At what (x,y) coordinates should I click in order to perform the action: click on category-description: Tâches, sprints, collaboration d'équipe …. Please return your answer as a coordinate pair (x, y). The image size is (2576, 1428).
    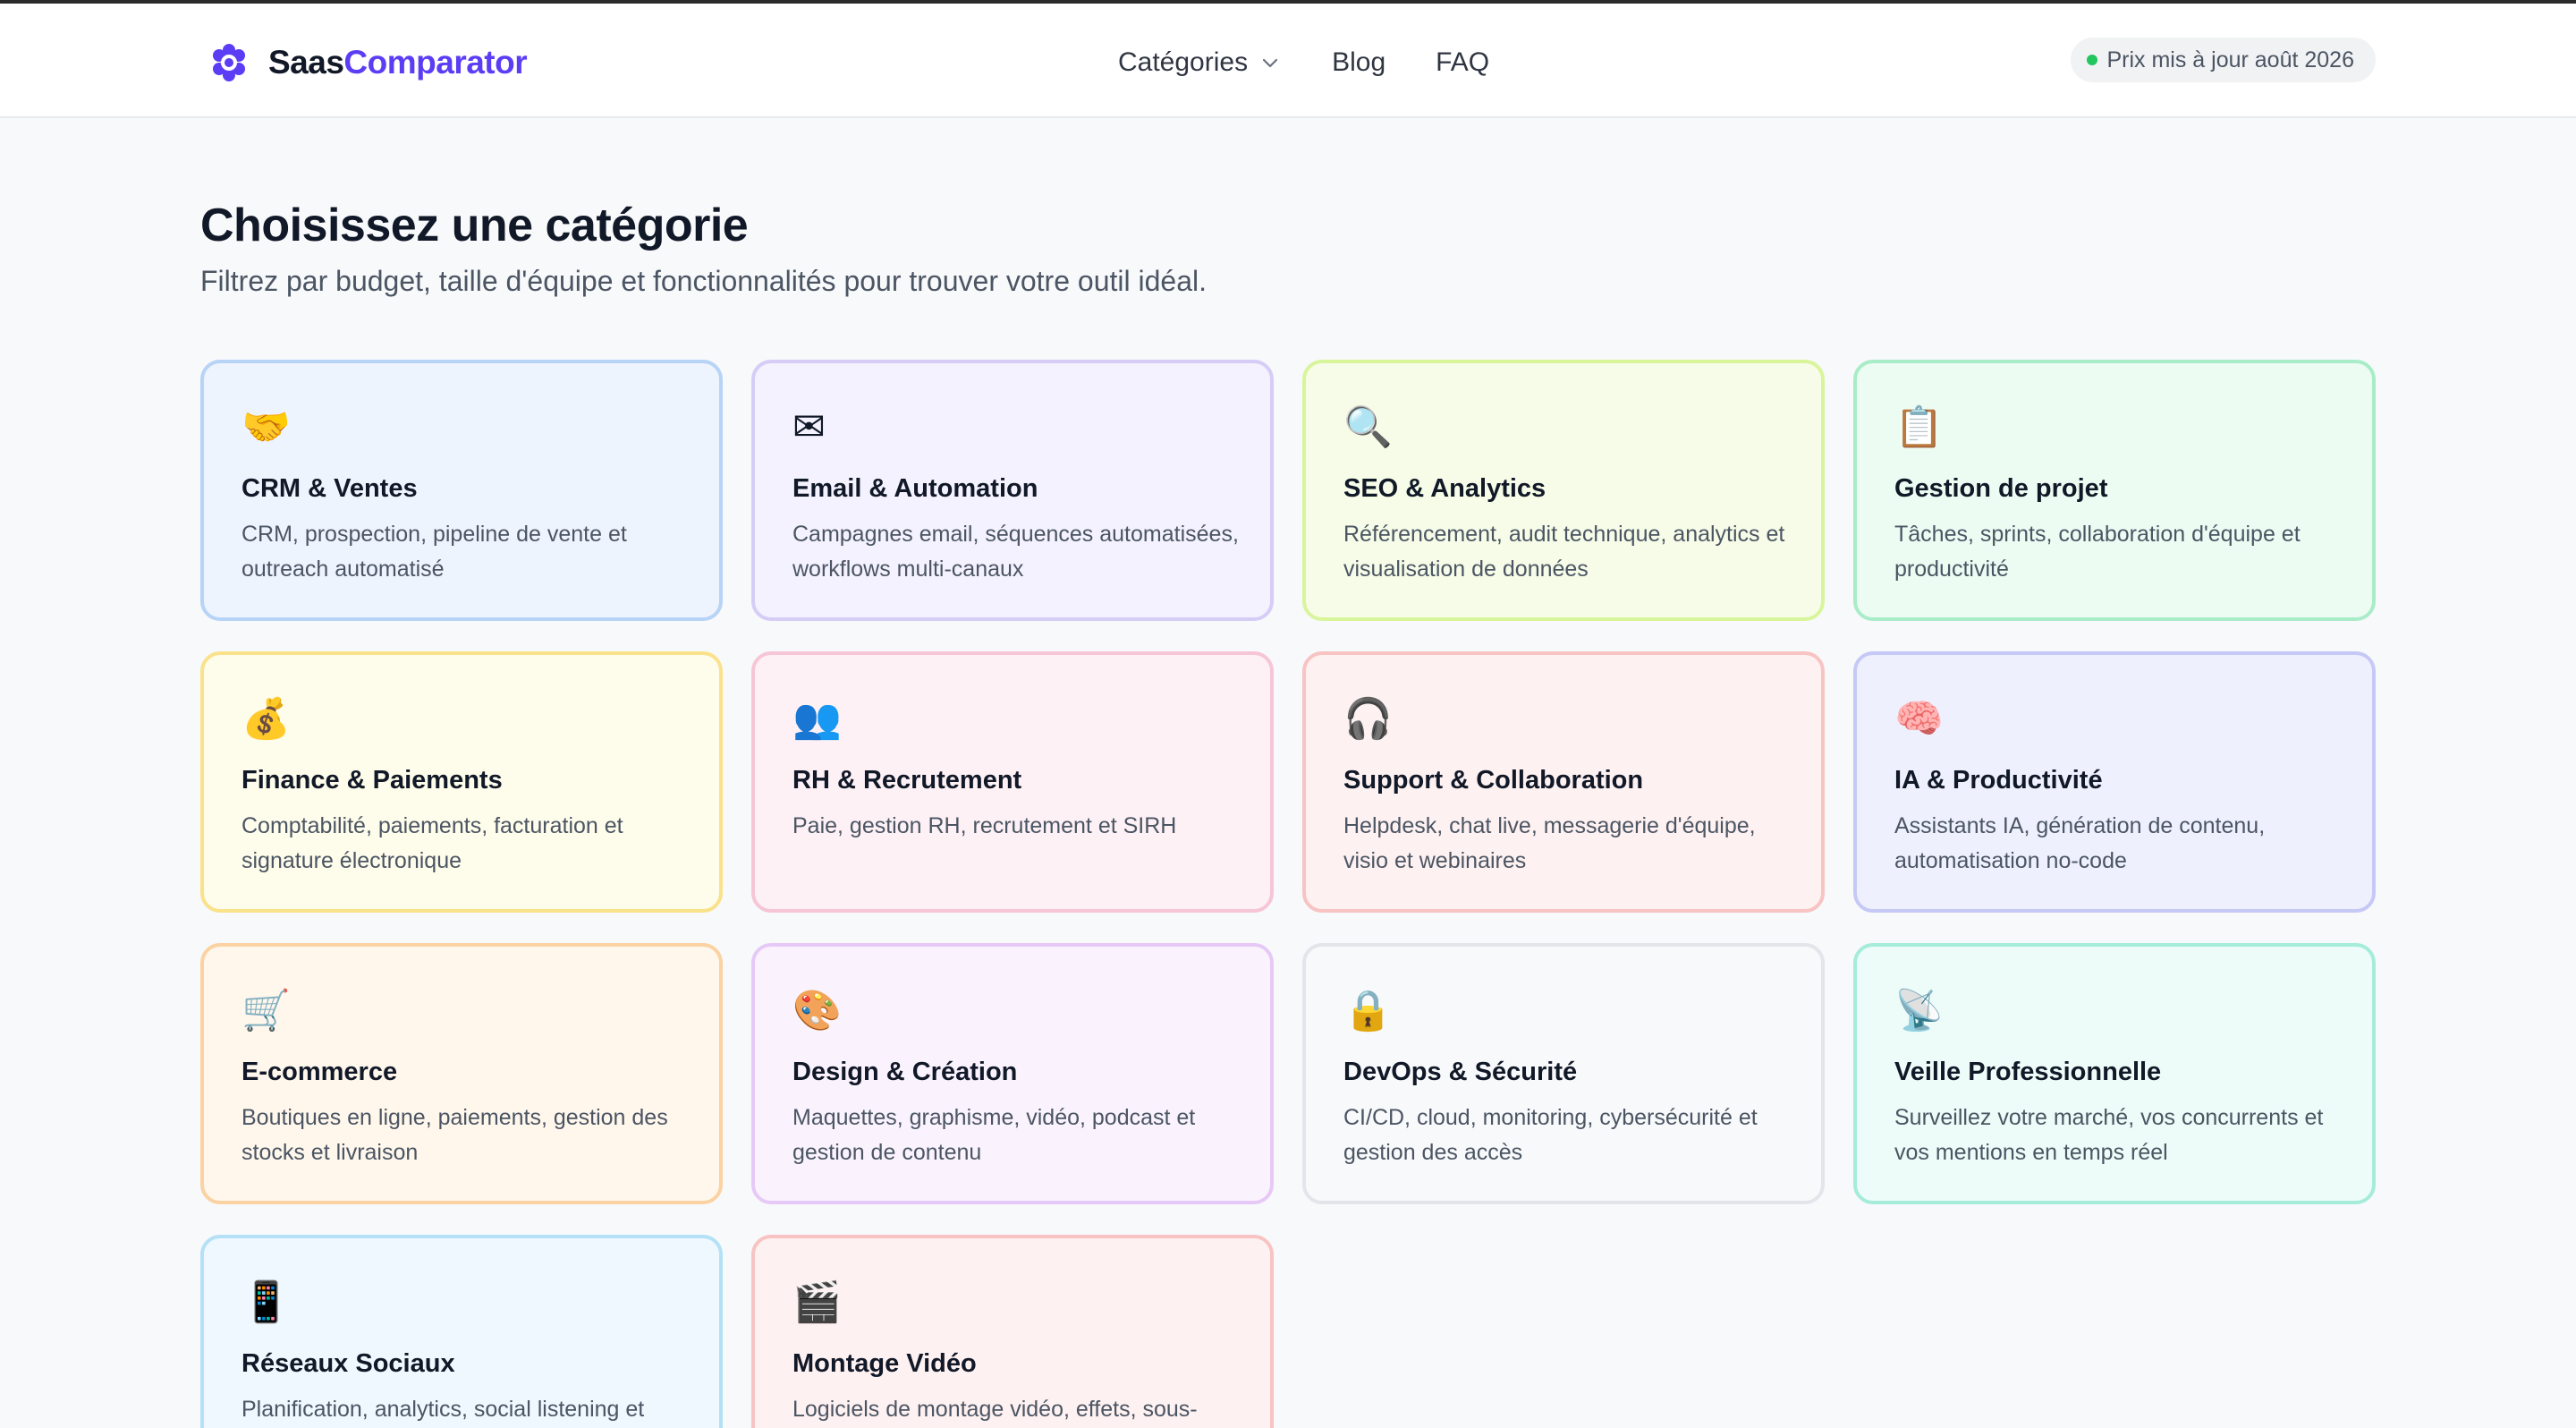
    Looking at the image, I should click on (2097, 552).